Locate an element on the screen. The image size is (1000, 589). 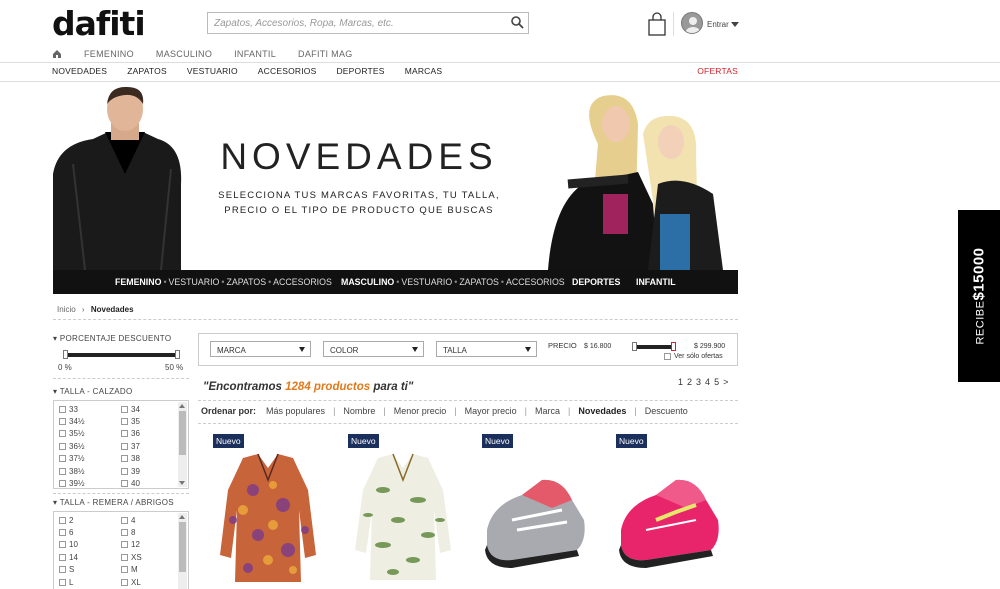
shirt-size-option: S is located at coordinates (90, 570).